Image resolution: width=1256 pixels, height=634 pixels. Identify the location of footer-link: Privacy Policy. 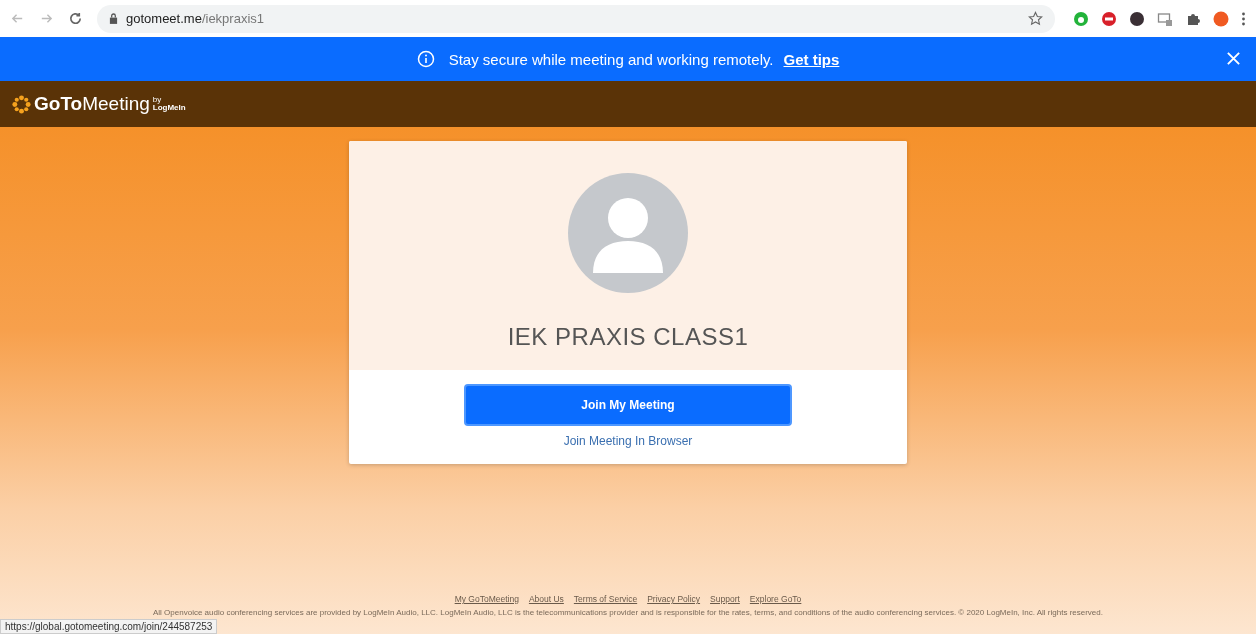
(674, 599).